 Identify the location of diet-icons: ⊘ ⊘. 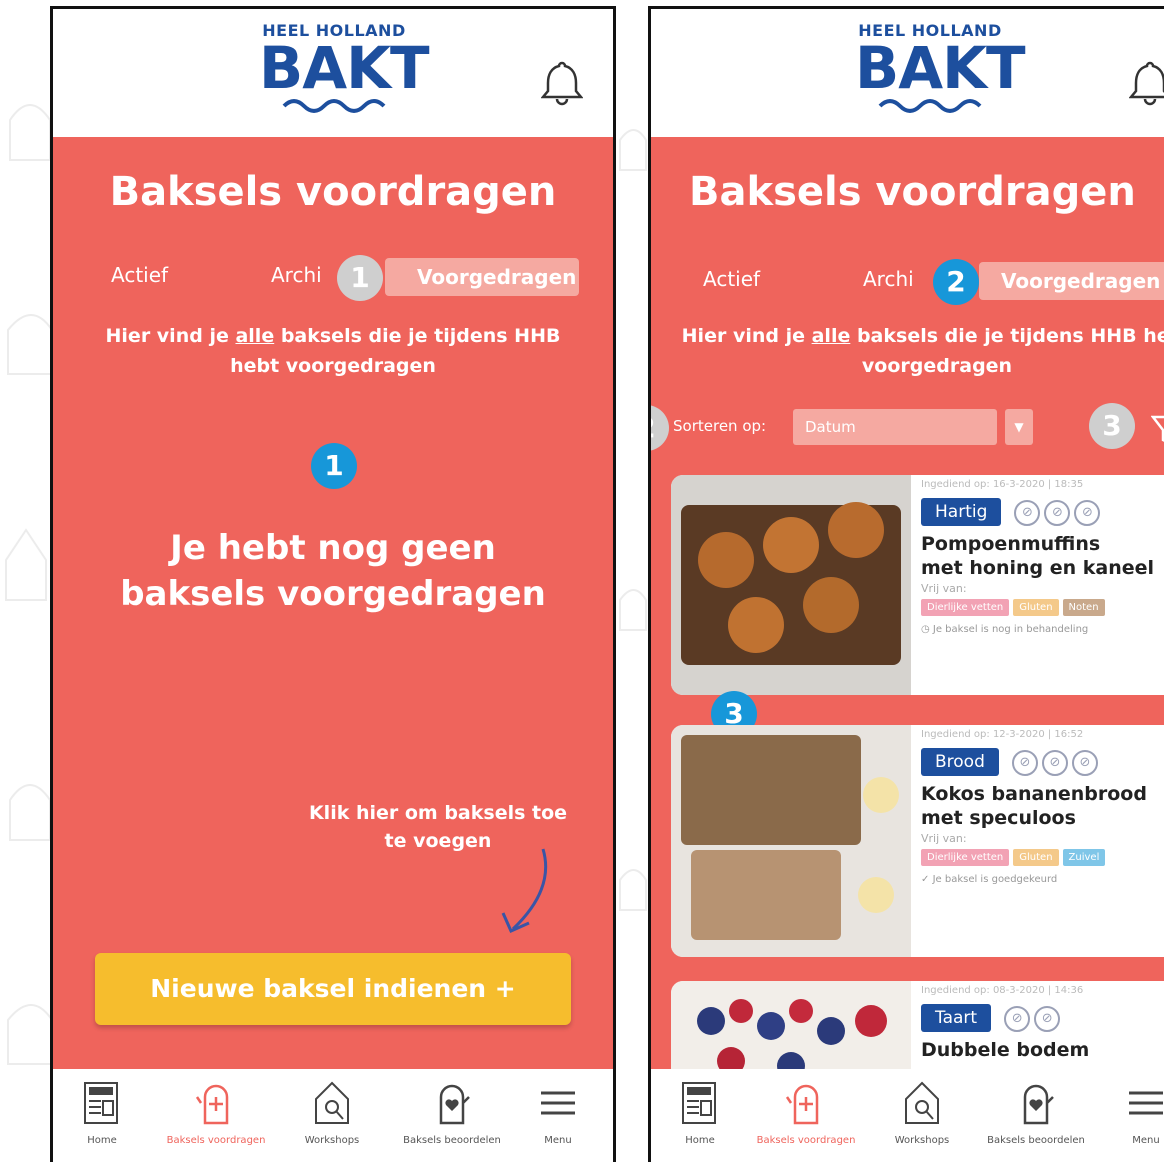
(1034, 1018).